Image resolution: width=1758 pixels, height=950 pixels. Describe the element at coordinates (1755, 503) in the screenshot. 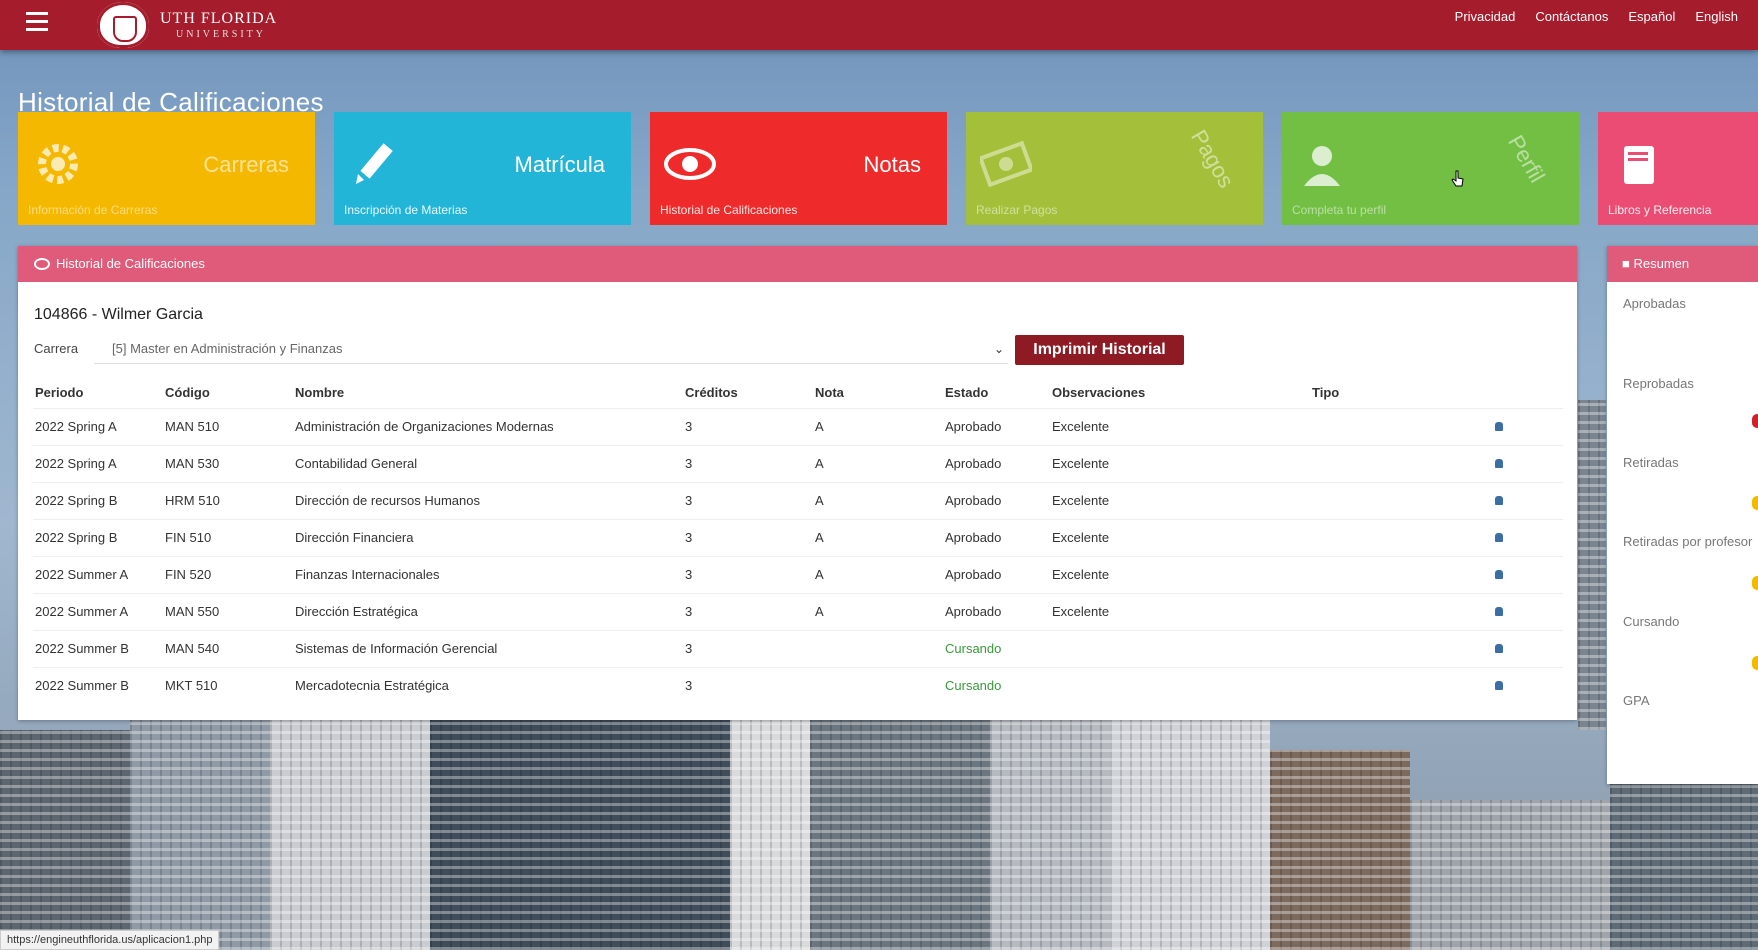

I see `summary-retiradas-indicator` at that location.